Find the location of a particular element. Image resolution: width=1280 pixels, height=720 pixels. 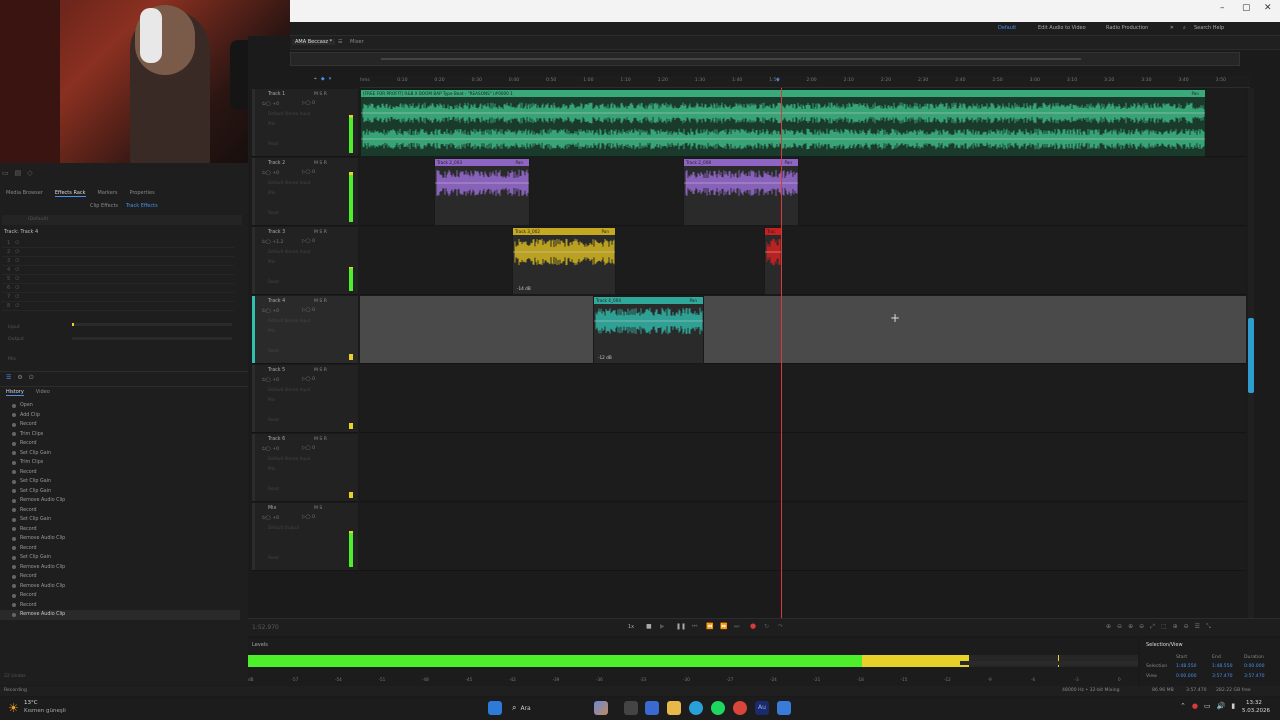

tab-media-browser: Media Browser is located at coordinates (24, 193).